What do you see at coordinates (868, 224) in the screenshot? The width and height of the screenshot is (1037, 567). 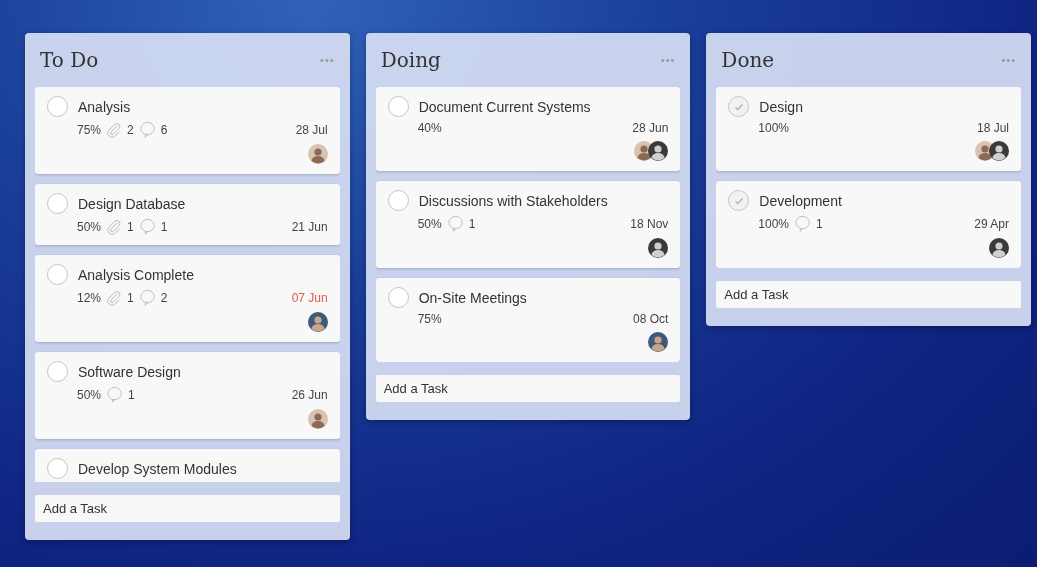 I see `task-card: Development 100% 1 29 Apr` at bounding box center [868, 224].